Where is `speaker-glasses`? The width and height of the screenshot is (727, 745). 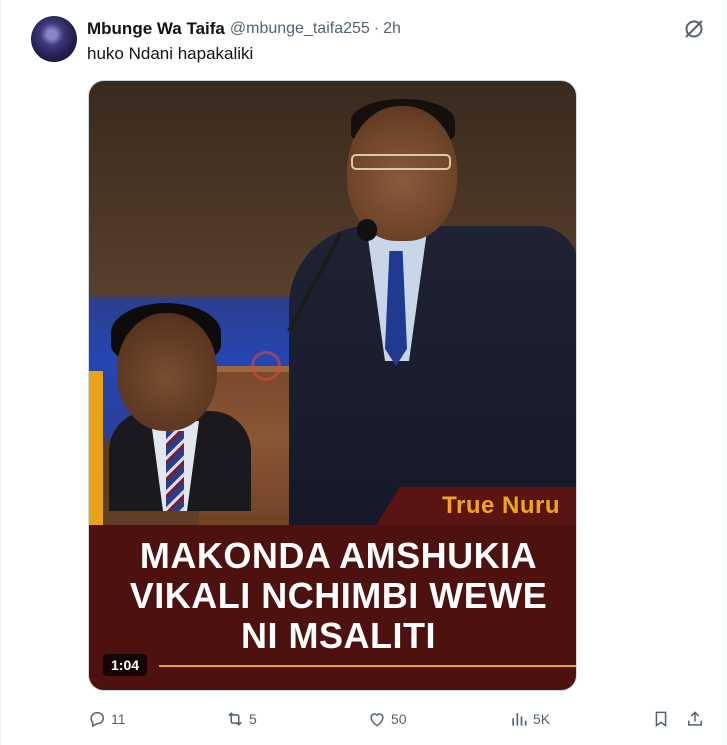
speaker-glasses is located at coordinates (401, 162).